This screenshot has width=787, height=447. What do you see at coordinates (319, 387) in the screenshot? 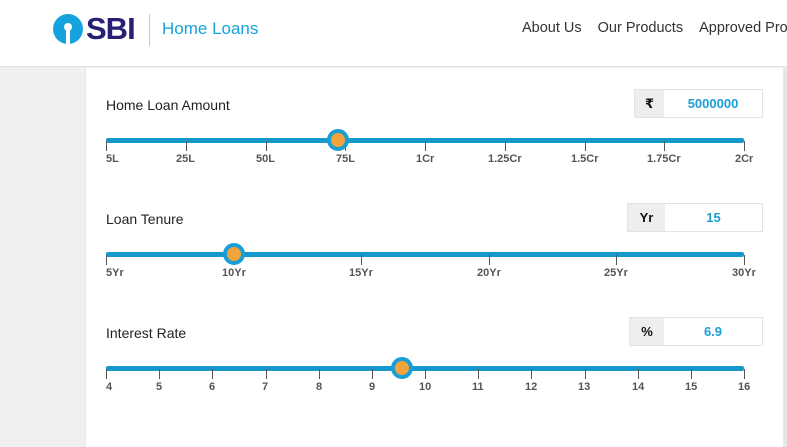
I see `rate-tick-label: 8` at bounding box center [319, 387].